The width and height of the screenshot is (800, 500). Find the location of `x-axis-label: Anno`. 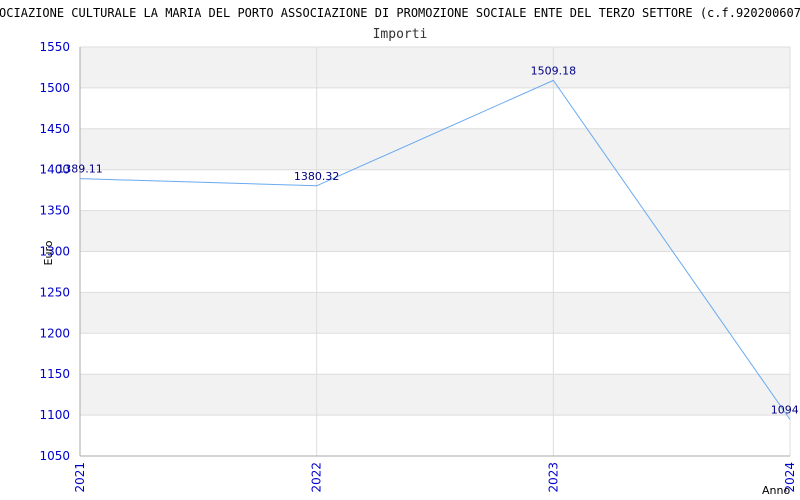

x-axis-label: Anno is located at coordinates (776, 490).